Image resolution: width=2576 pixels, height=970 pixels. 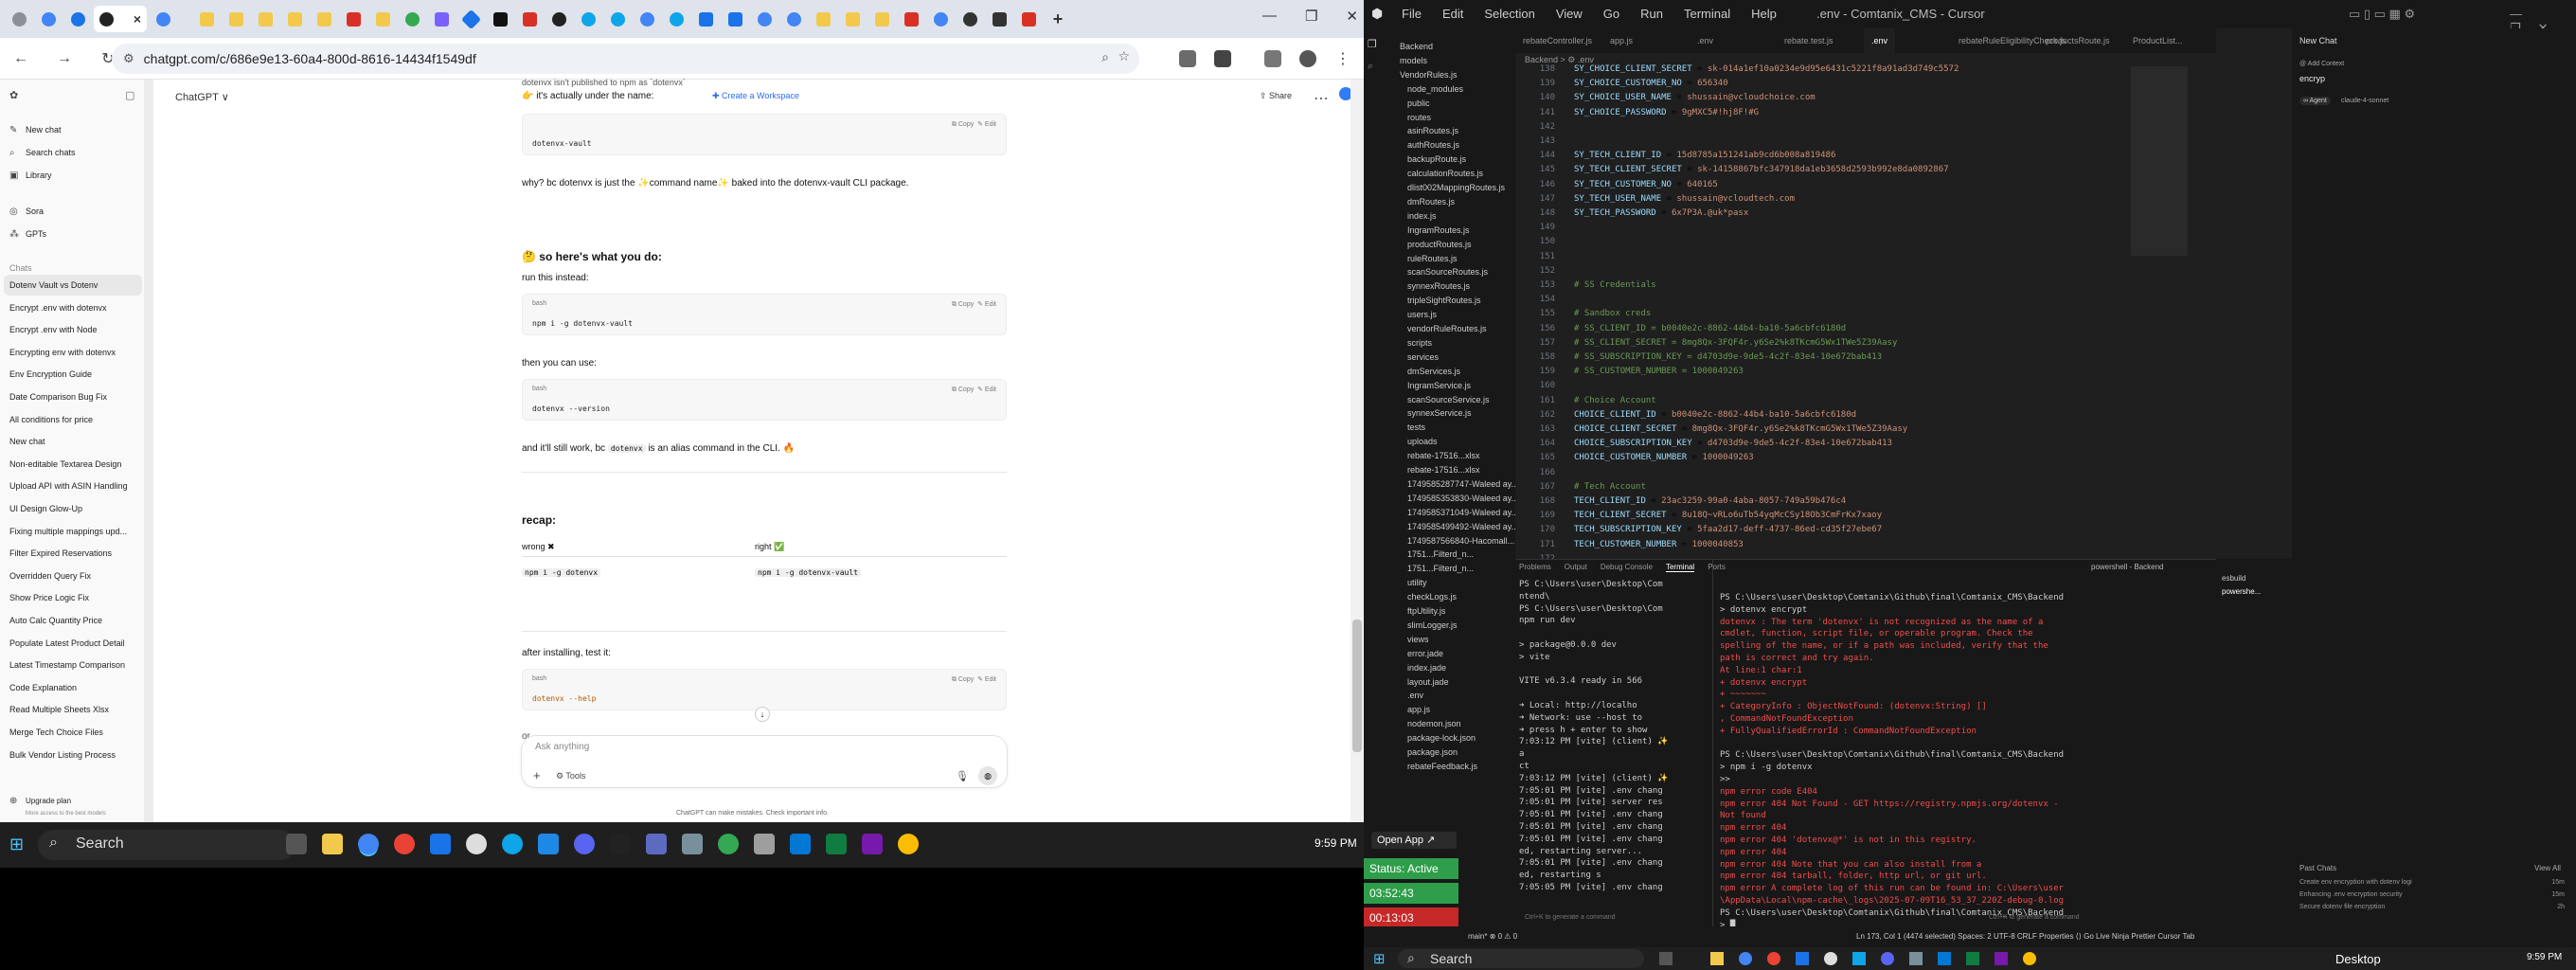 What do you see at coordinates (1419, 118) in the screenshot?
I see `explorer-item: routes` at bounding box center [1419, 118].